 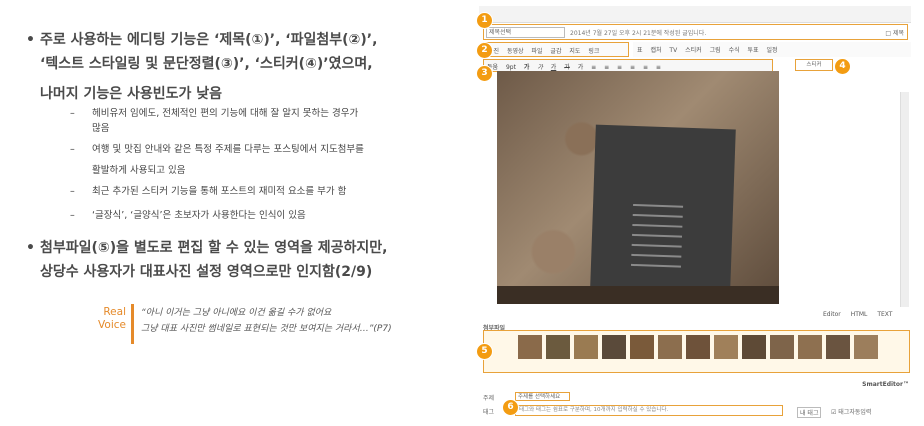 I want to click on editor-scrollbar, so click(x=904, y=199).